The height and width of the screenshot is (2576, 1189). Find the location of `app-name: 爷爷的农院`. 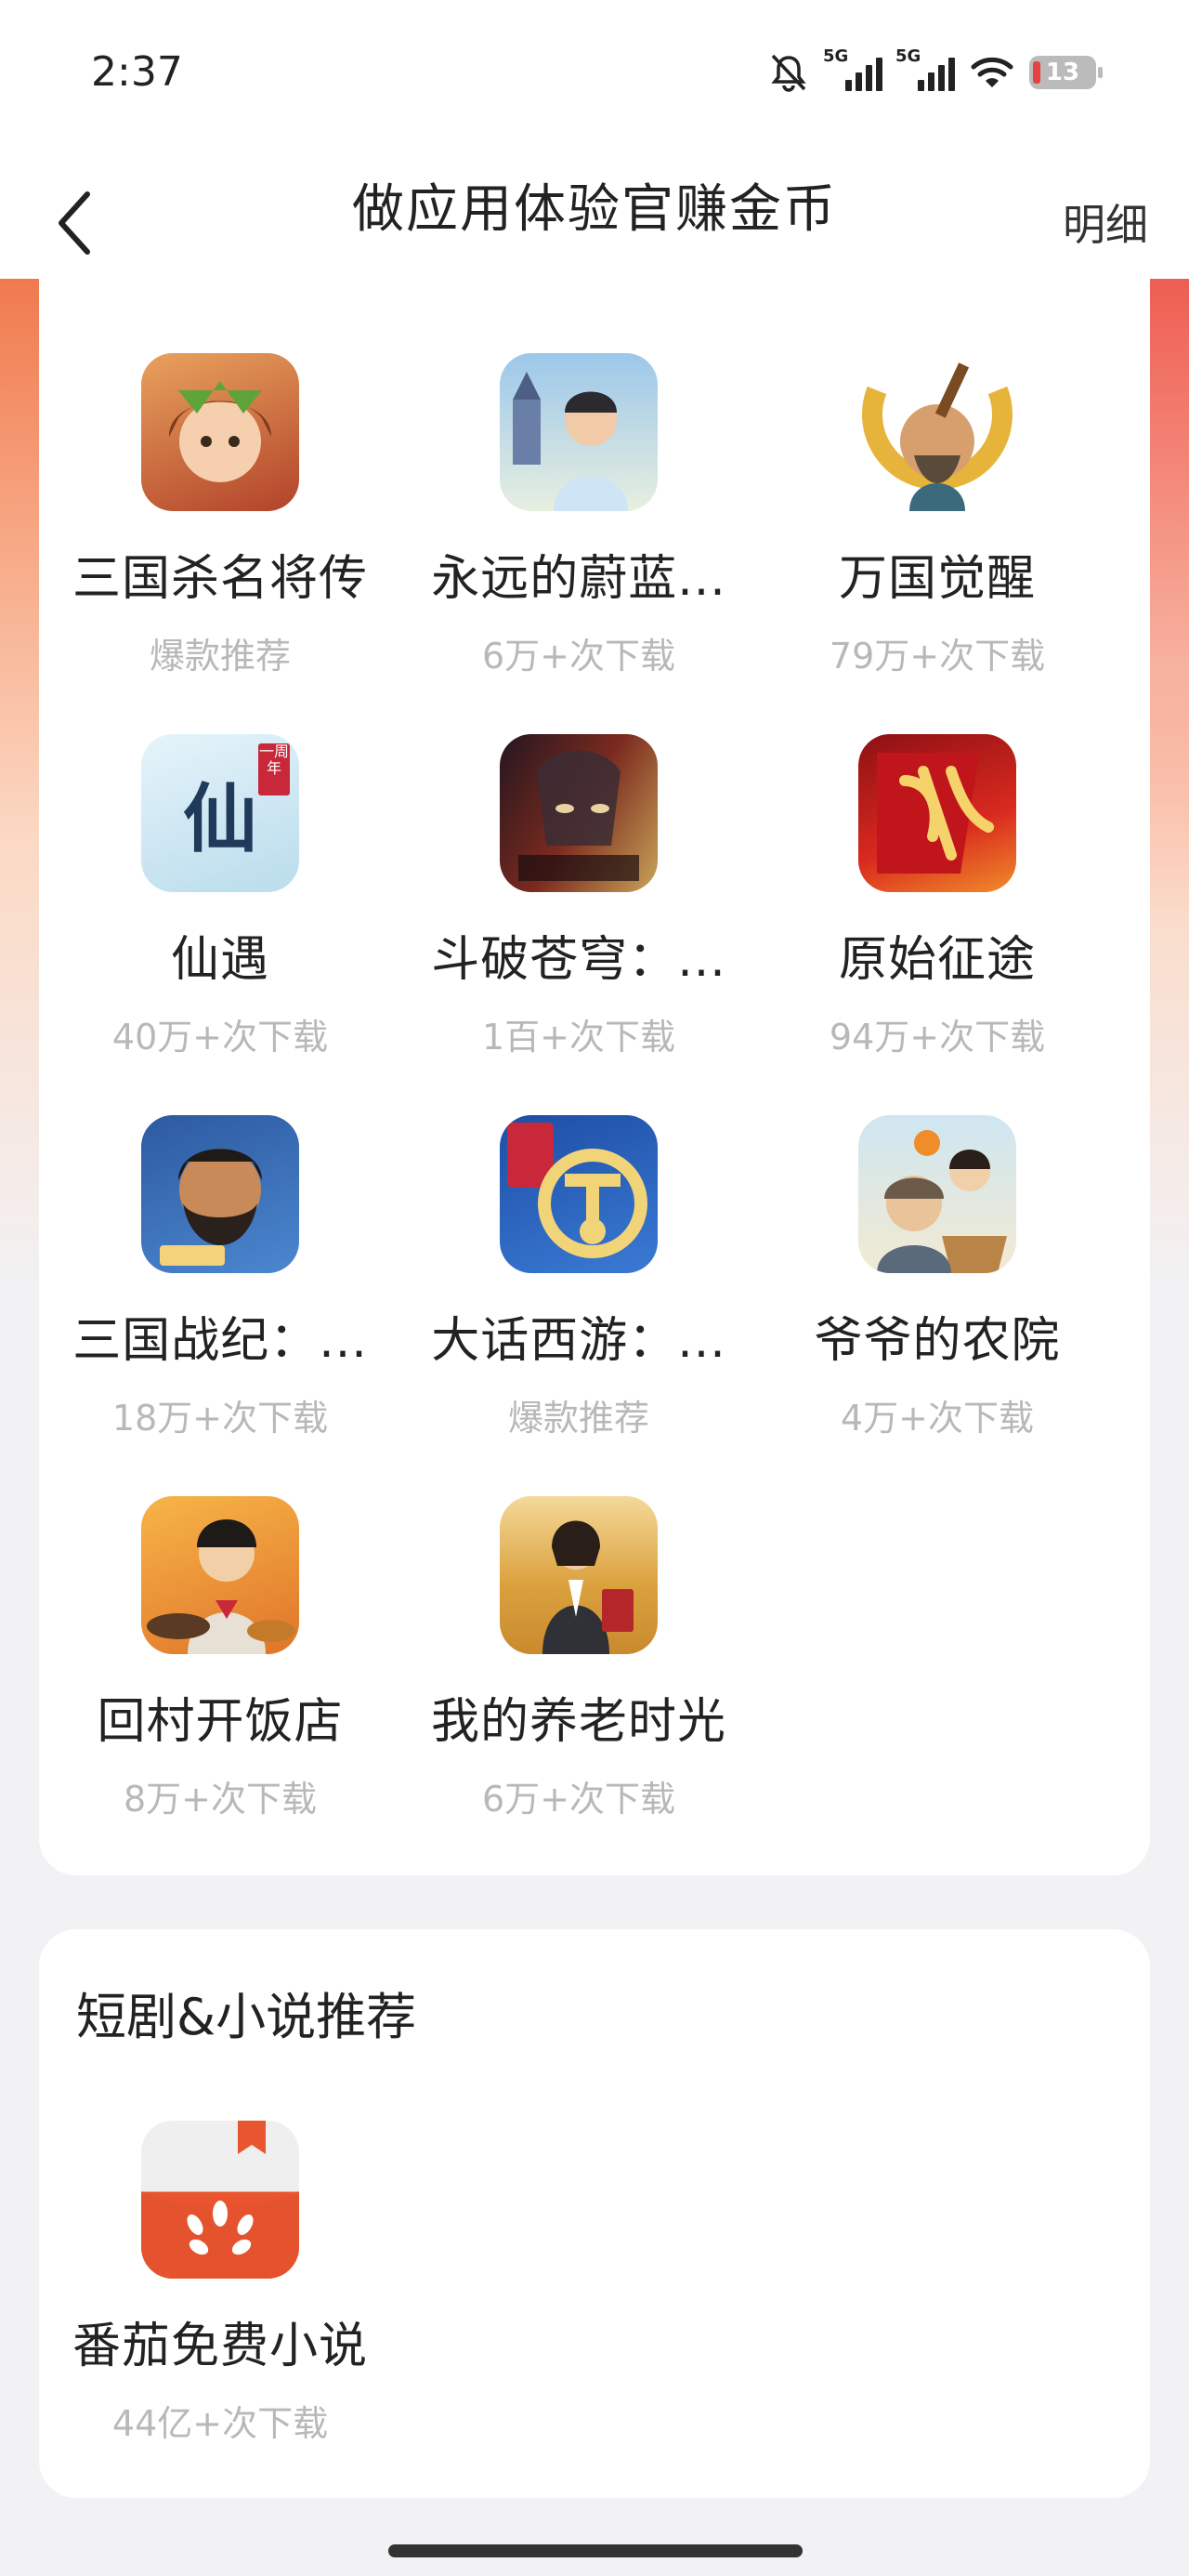

app-name: 爷爷的农院 is located at coordinates (937, 1341).